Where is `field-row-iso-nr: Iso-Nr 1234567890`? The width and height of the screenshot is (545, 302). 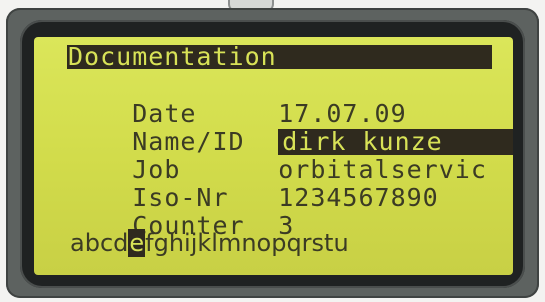
field-row-iso-nr: Iso-Nr 1234567890 is located at coordinates (253, 185).